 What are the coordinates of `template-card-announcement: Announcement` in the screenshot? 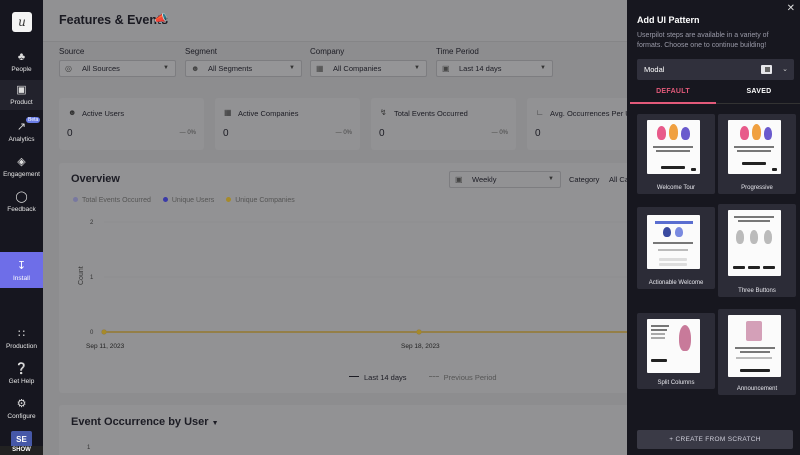 It's located at (757, 352).